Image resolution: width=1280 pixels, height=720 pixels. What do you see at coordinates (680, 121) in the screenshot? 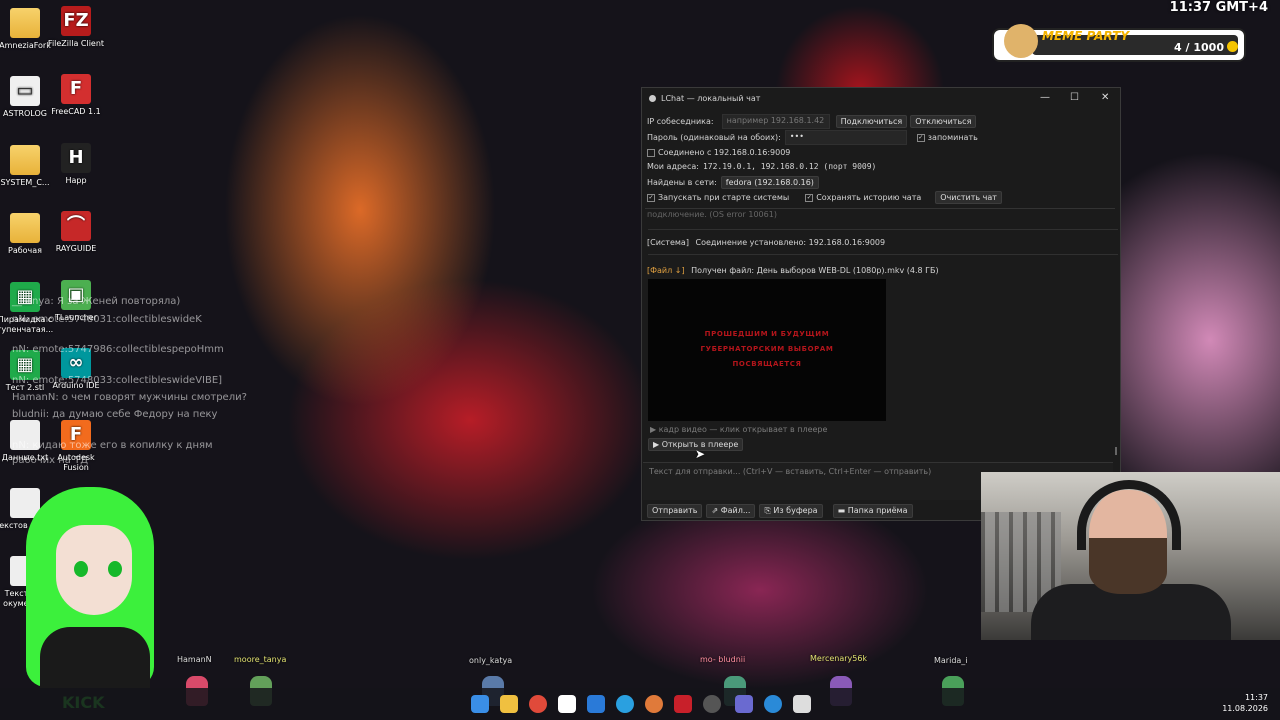
I see `ip-label: IP собеседника:` at bounding box center [680, 121].